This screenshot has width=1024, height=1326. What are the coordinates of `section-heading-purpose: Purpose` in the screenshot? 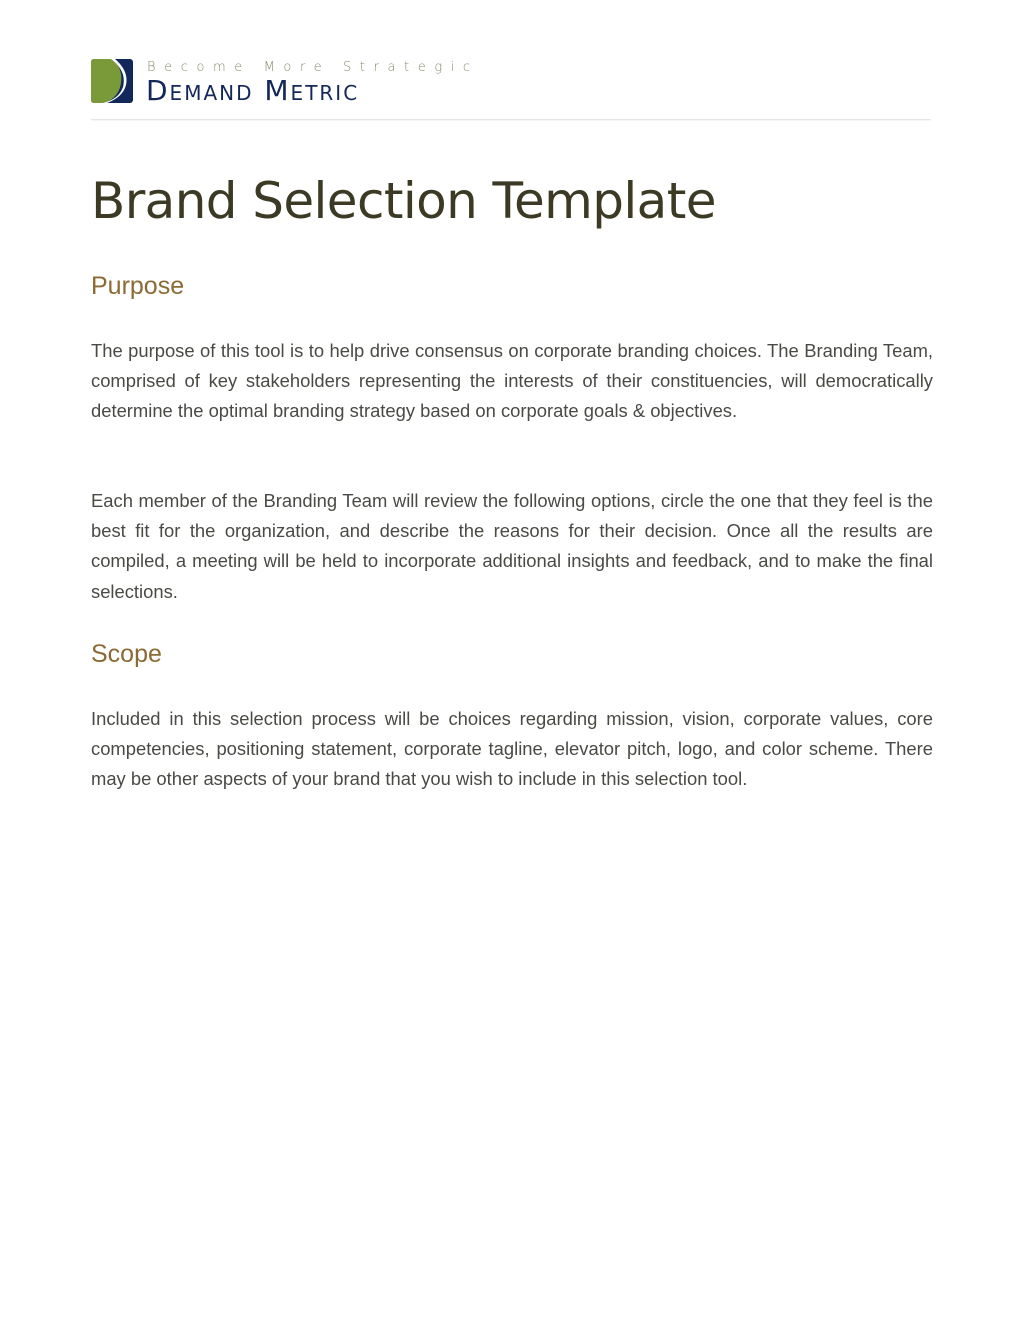 It's located at (138, 286).